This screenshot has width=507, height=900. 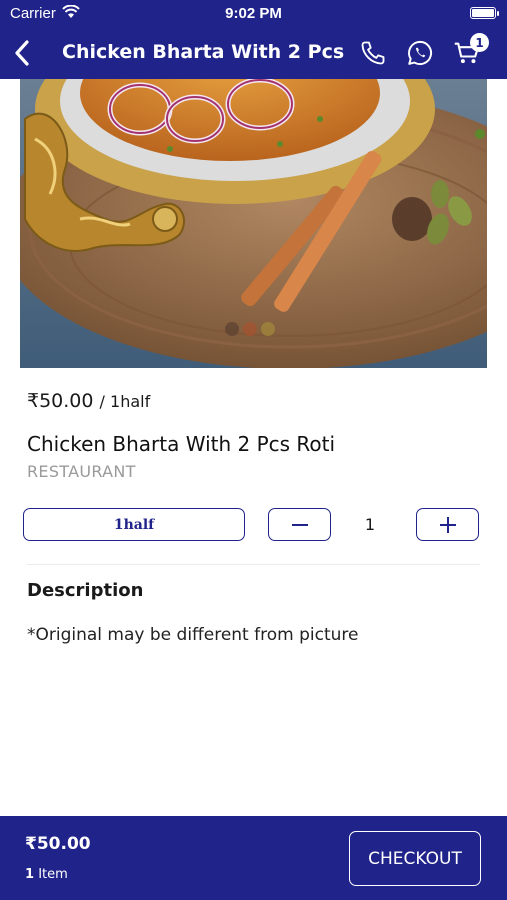 What do you see at coordinates (253, 564) in the screenshot?
I see `section-divider` at bounding box center [253, 564].